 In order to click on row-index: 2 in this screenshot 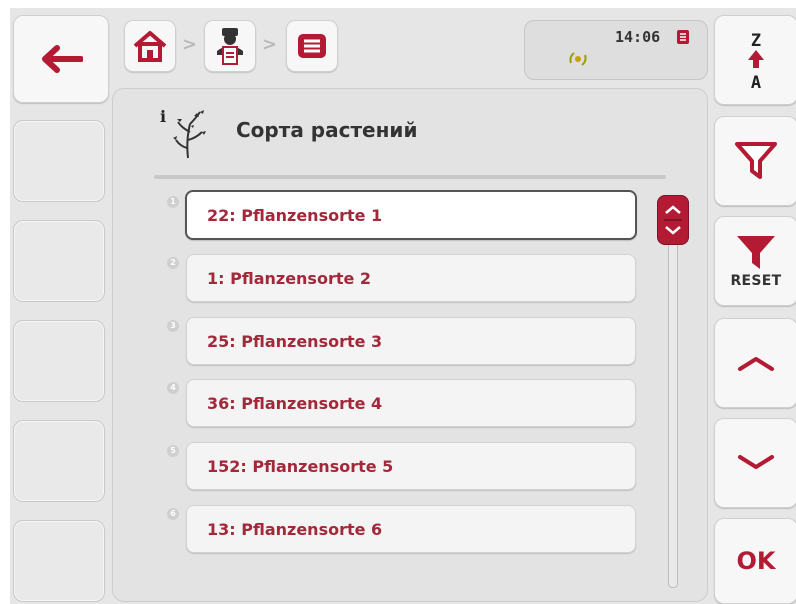, I will do `click(173, 263)`.